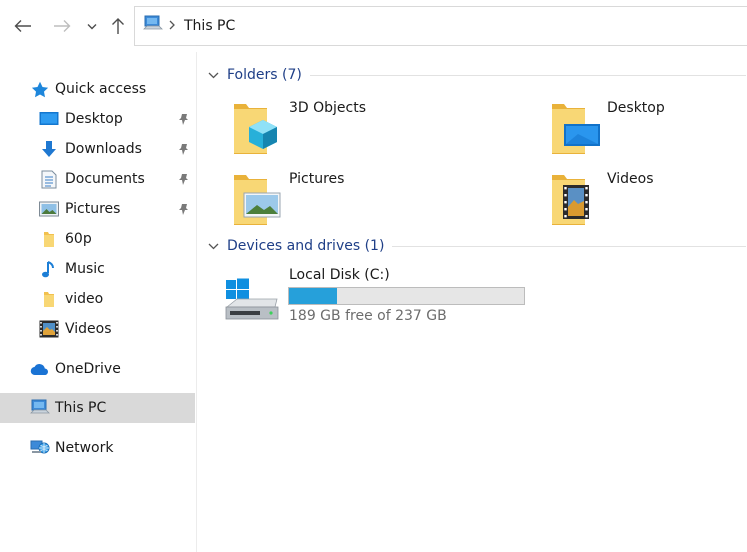 This screenshot has width=747, height=552. What do you see at coordinates (40, 89) in the screenshot?
I see `star-icon` at bounding box center [40, 89].